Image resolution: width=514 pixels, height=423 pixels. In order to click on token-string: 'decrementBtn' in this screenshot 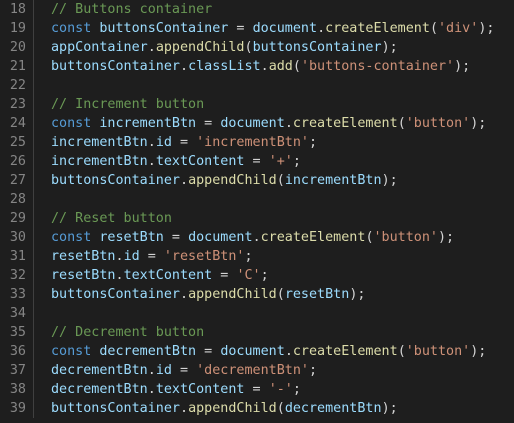, I will do `click(252, 370)`.